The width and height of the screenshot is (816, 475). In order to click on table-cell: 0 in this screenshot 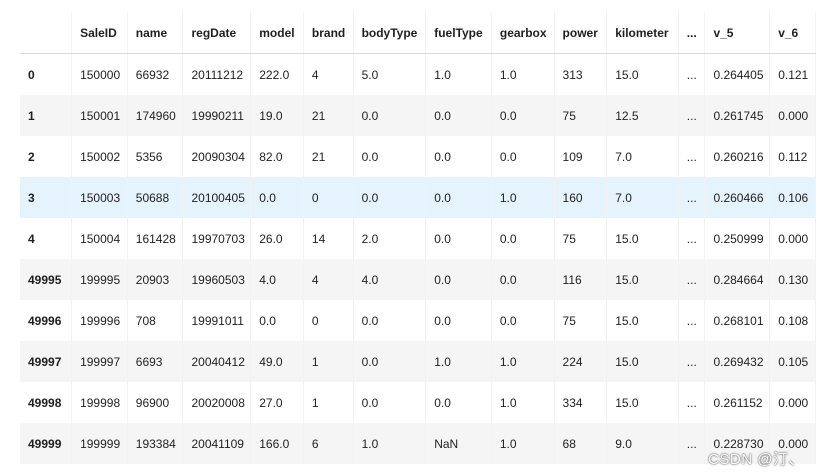, I will do `click(328, 197)`.